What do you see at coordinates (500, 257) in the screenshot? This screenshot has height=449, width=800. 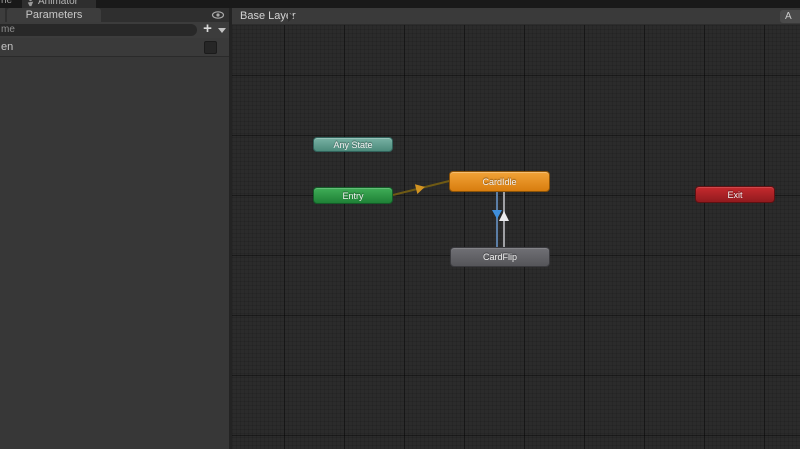 I see `state-node-cardflip: CardFlip` at bounding box center [500, 257].